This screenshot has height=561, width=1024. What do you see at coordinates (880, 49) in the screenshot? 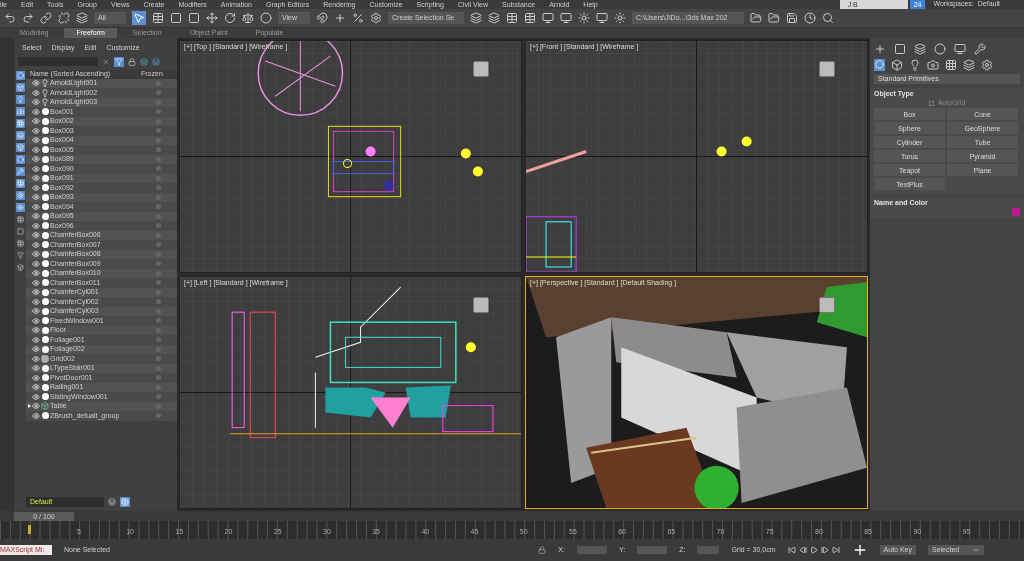
I see `create-icon` at bounding box center [880, 49].